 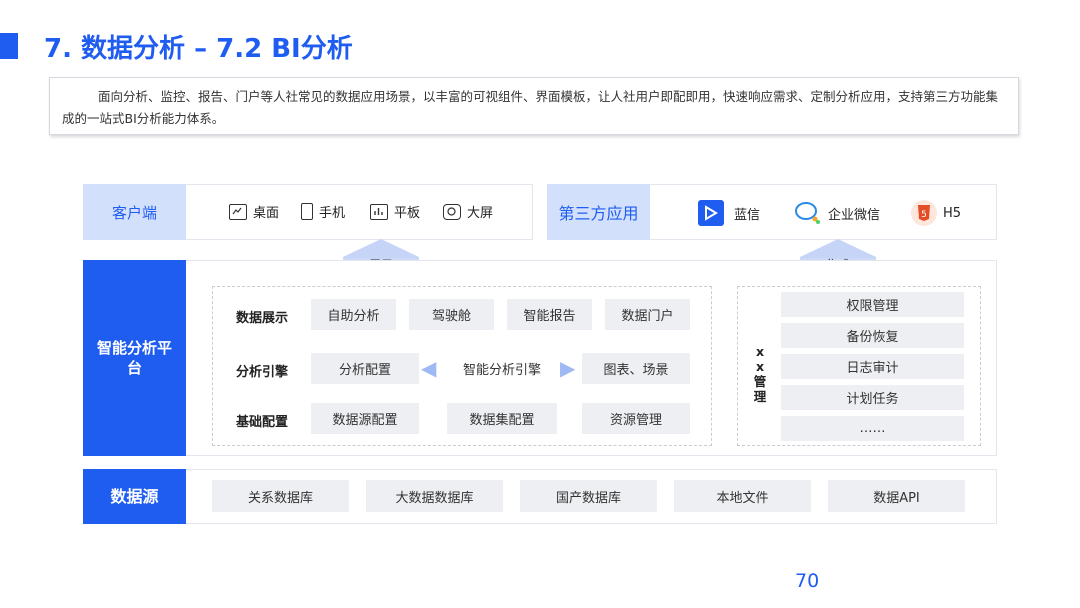 I want to click on desktop-icon, so click(x=238, y=211).